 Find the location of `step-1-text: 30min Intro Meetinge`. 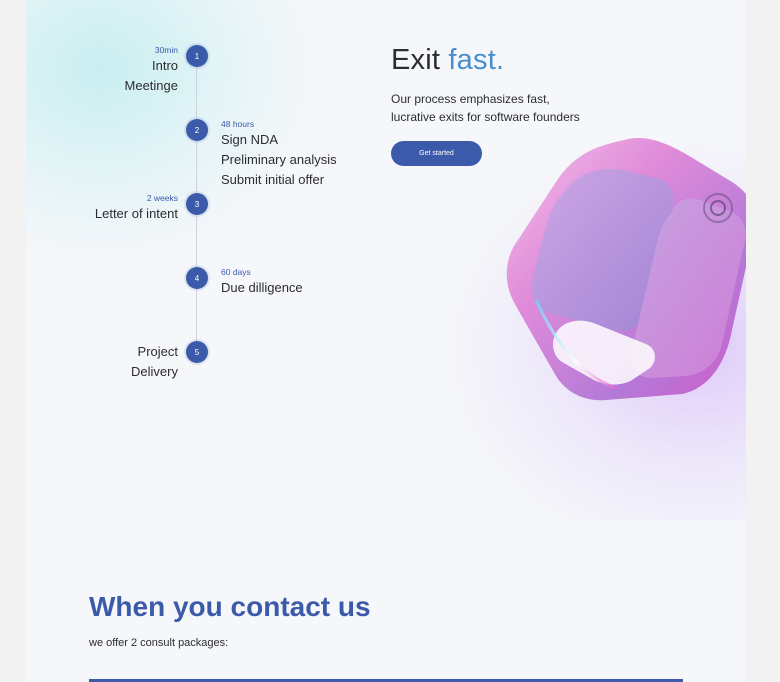

step-1-text: 30min Intro Meetinge is located at coordinates (151, 70).